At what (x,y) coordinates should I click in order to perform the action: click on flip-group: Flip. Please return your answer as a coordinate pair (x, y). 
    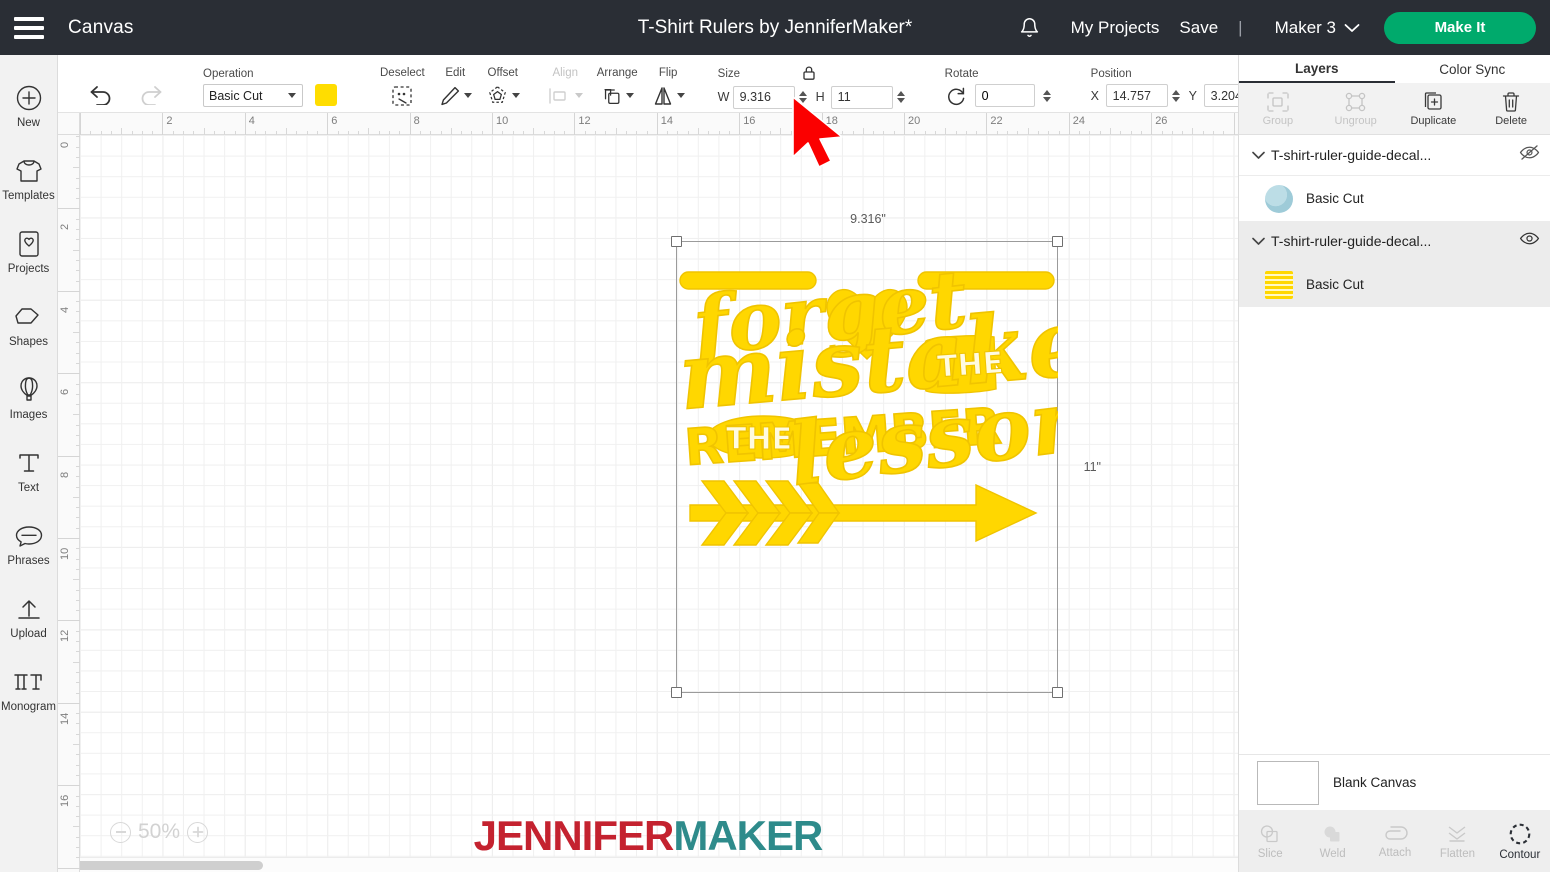
    Looking at the image, I should click on (668, 84).